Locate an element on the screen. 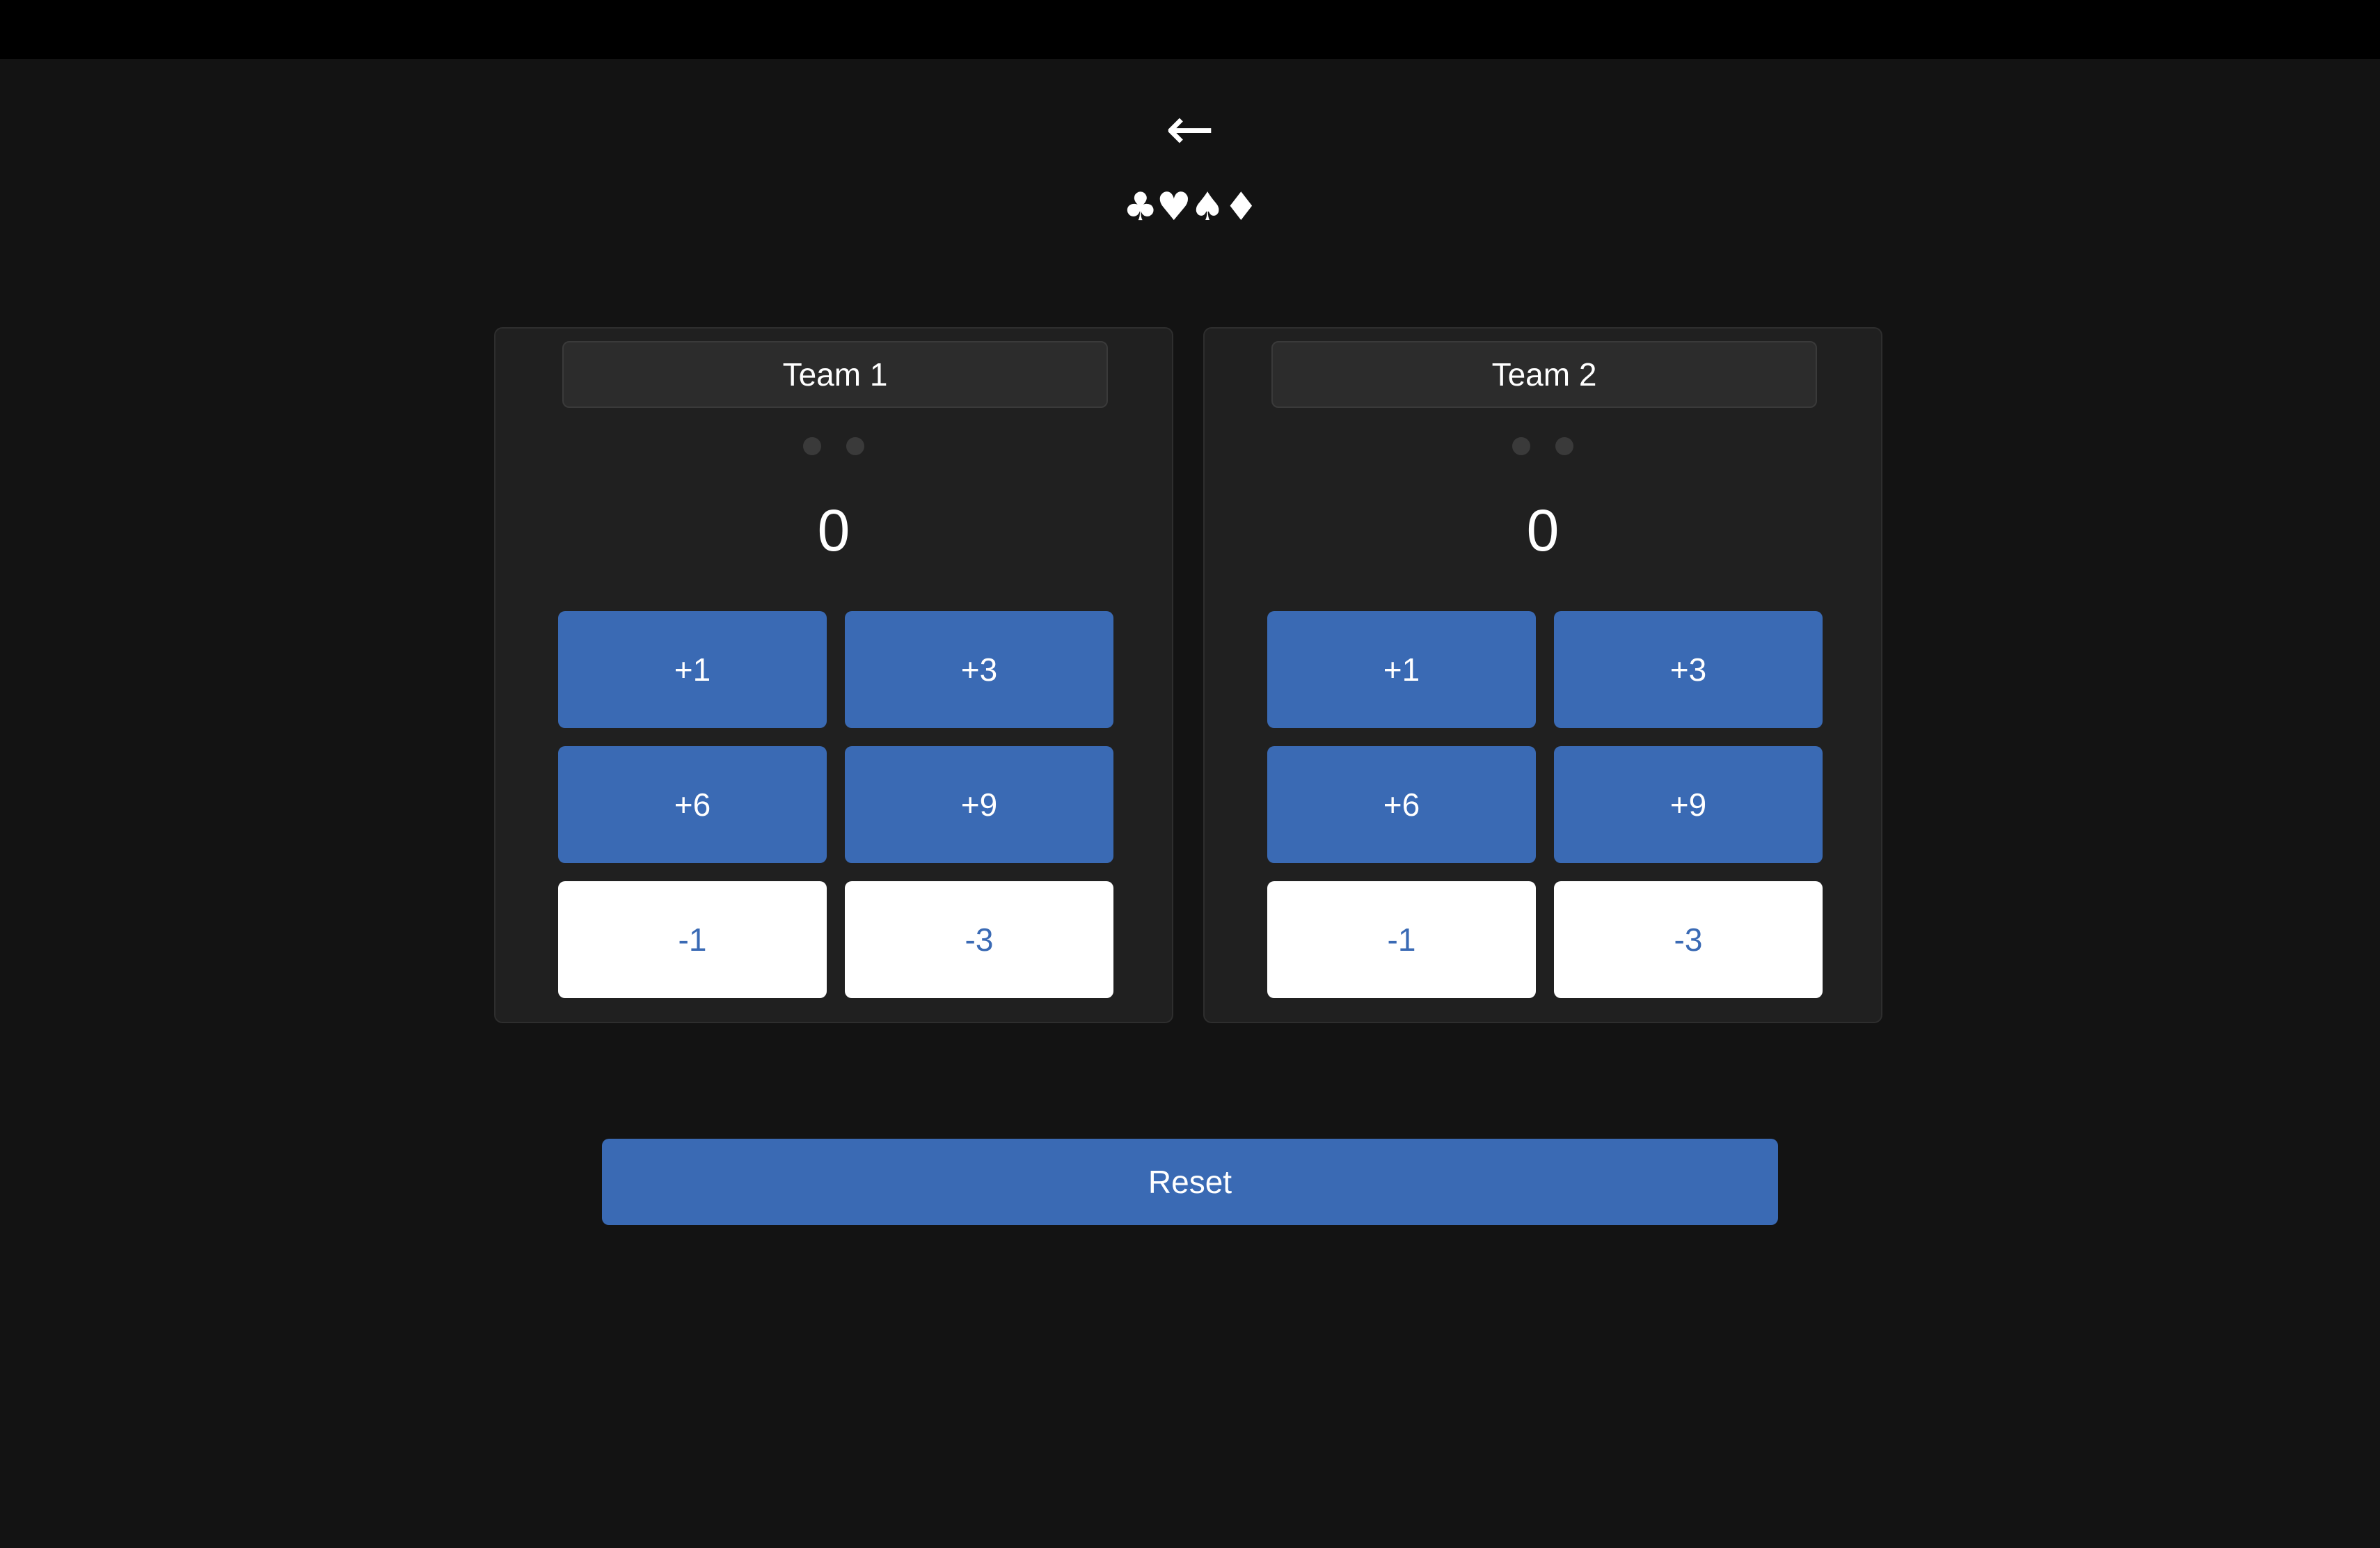 This screenshot has width=2380, height=1548. team-name-input: Team 1 is located at coordinates (835, 374).